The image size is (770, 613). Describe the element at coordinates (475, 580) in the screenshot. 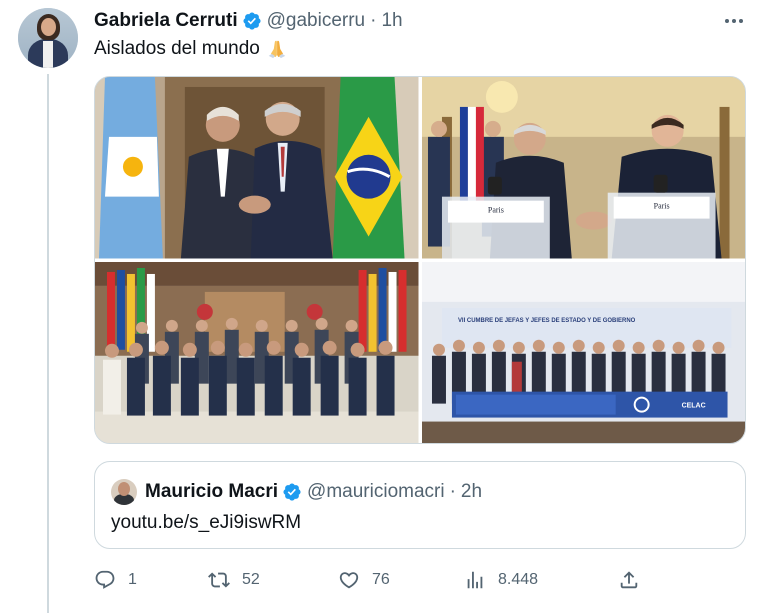

I see `views-chart-icon` at that location.